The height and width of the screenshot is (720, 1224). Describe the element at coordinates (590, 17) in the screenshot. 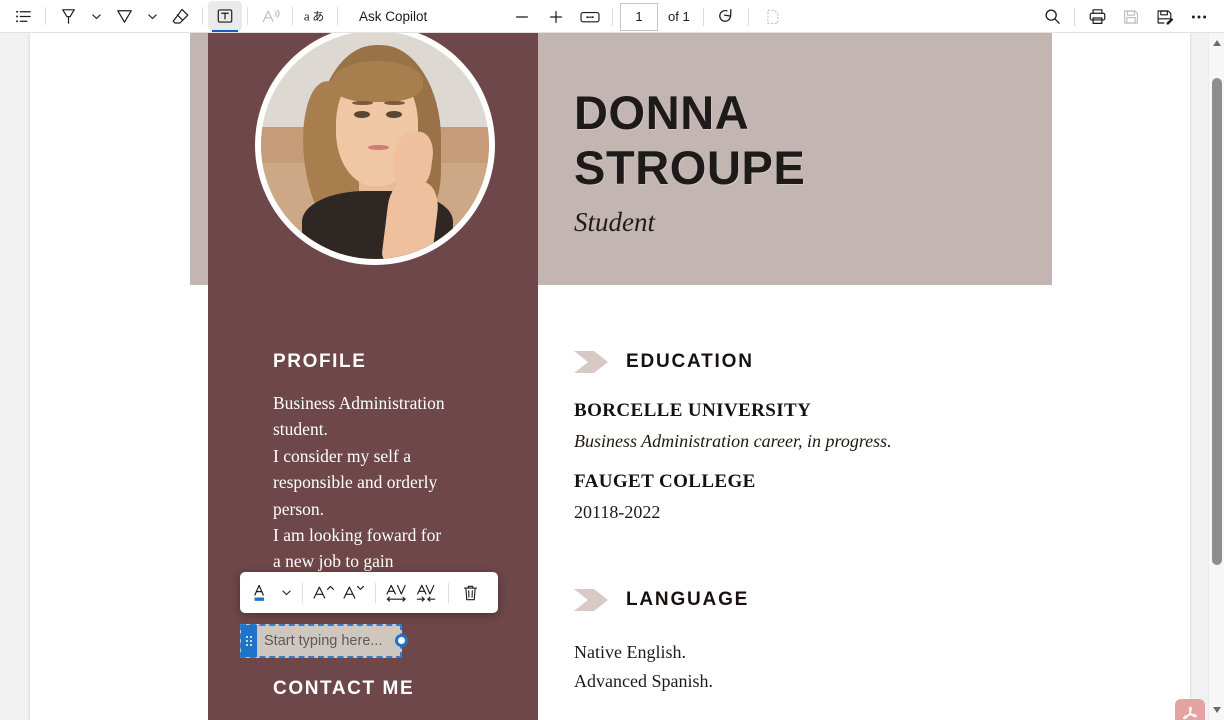

I see `fit-page-icon` at that location.